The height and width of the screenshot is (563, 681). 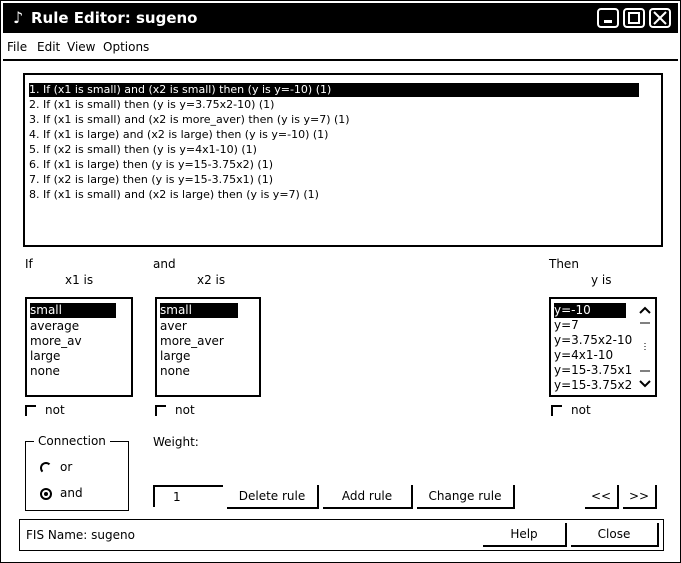 What do you see at coordinates (556, 410) in the screenshot?
I see `y-not-checkbox` at bounding box center [556, 410].